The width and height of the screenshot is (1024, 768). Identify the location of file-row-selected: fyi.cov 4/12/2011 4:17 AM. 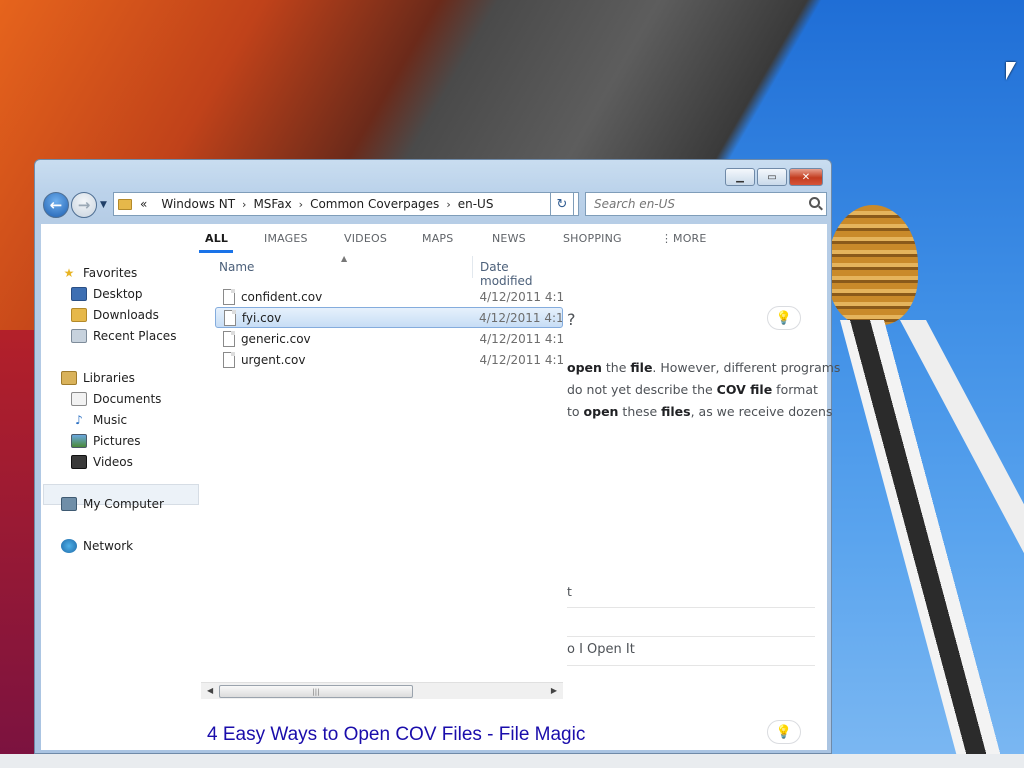
(389, 317).